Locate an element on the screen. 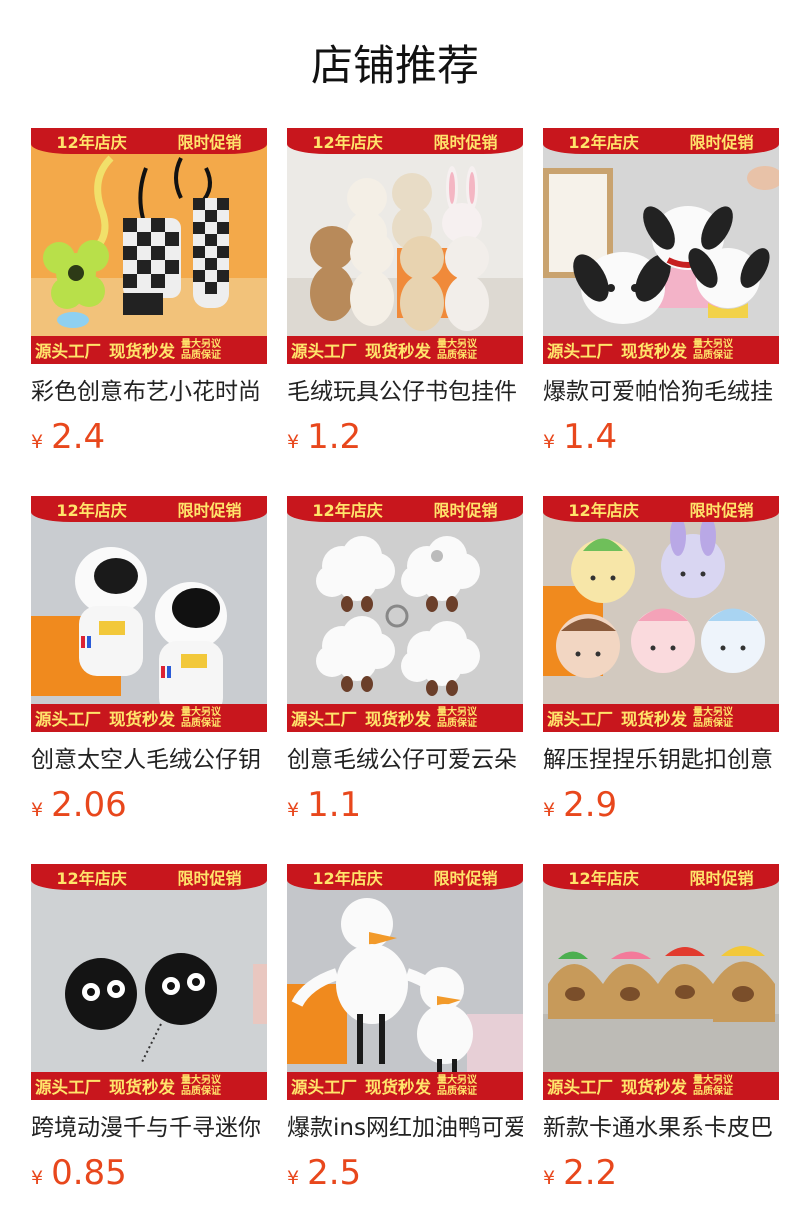 The image size is (790, 1232). product-price: ¥ 2.2 is located at coordinates (580, 1173).